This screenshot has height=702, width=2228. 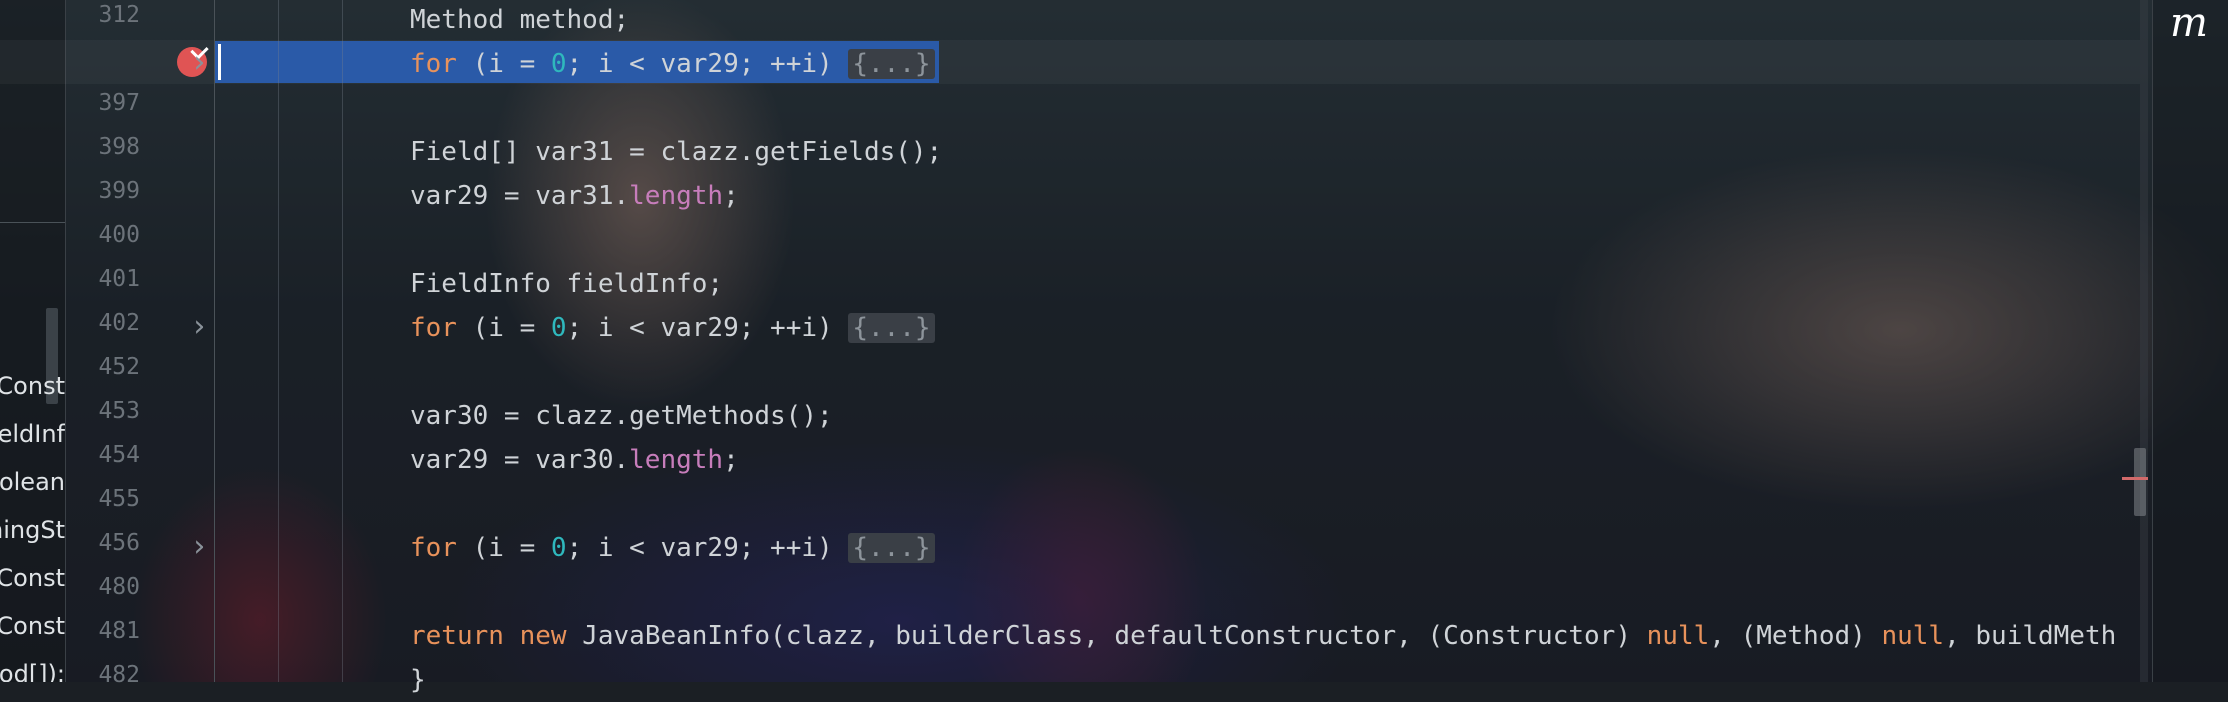 I want to click on editor-scrollbar-track, so click(x=2144, y=341).